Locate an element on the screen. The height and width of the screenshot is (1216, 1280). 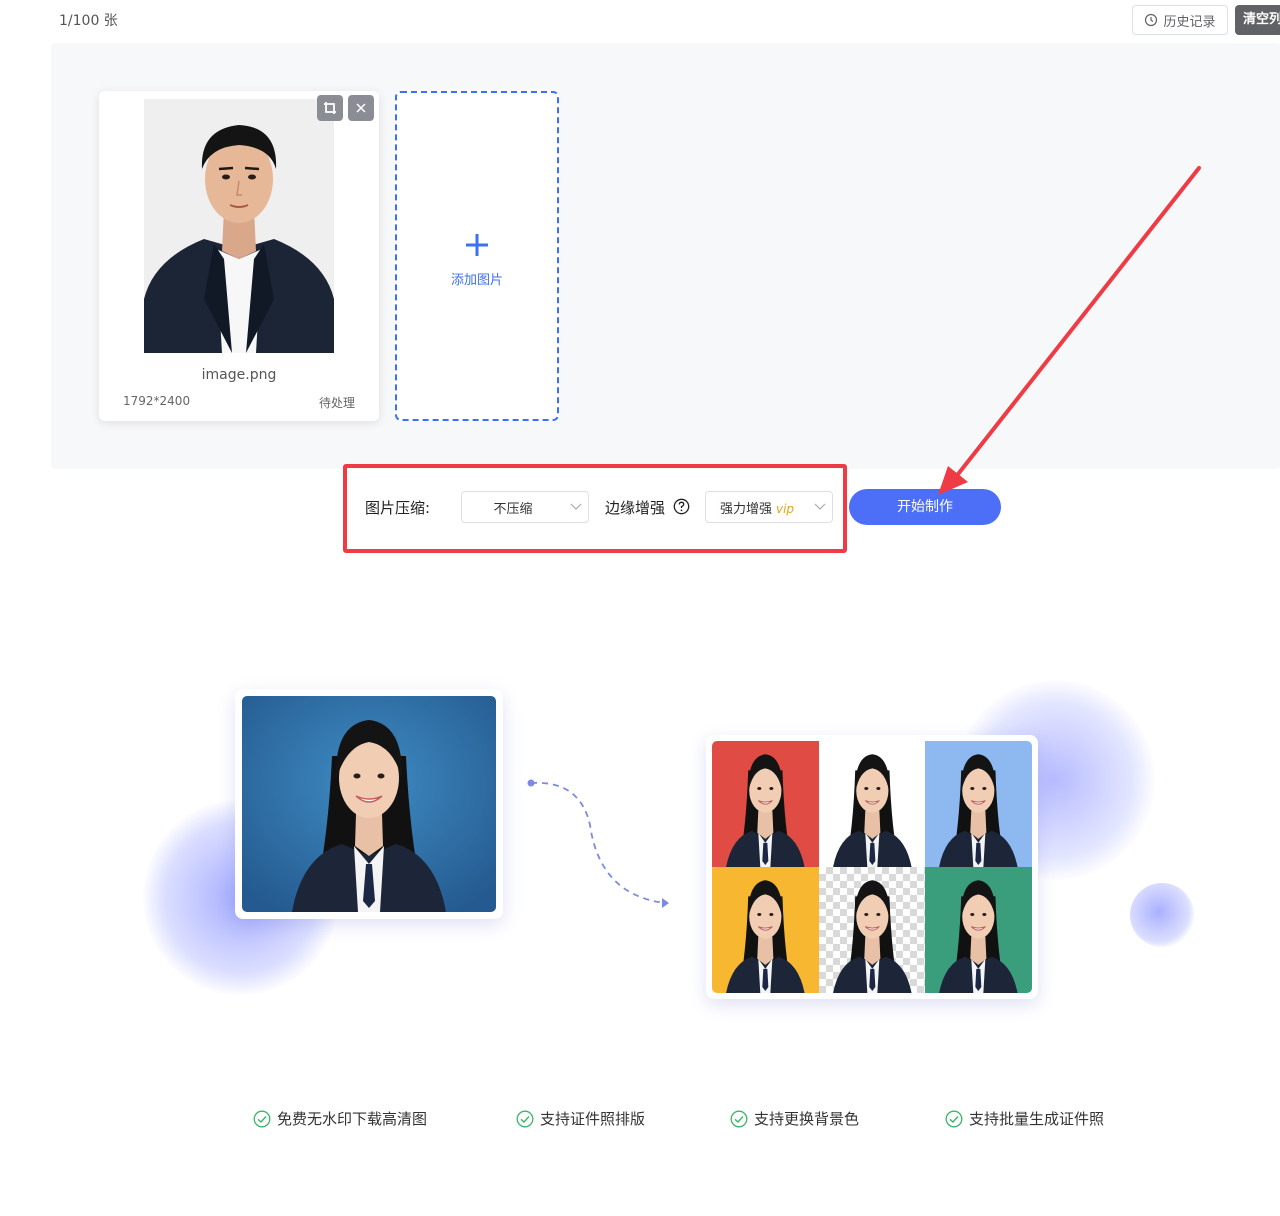
sample-result-grid is located at coordinates (872, 867).